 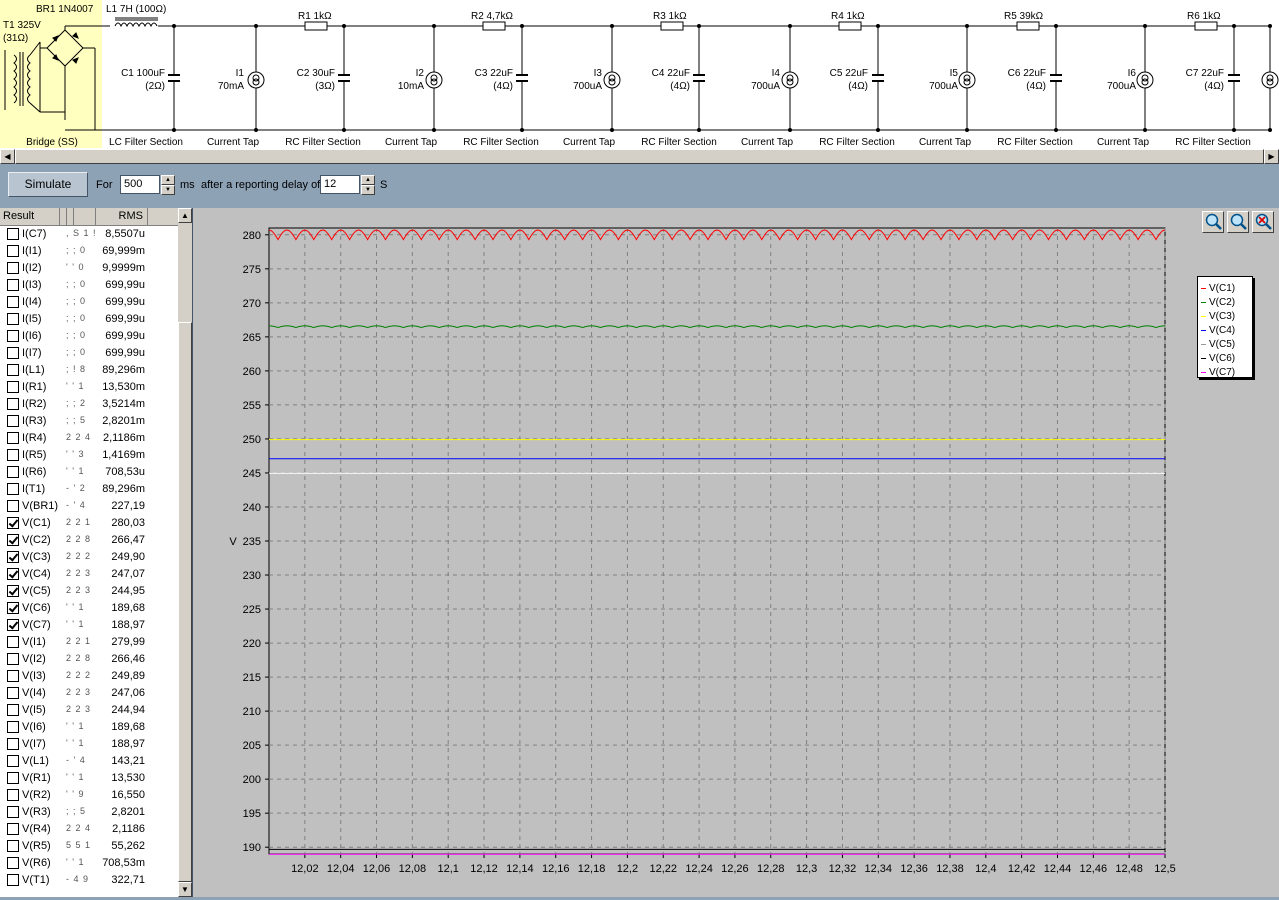 I want to click on result-row: I(I2) ' ' 0 9,9999m, so click(x=89, y=268).